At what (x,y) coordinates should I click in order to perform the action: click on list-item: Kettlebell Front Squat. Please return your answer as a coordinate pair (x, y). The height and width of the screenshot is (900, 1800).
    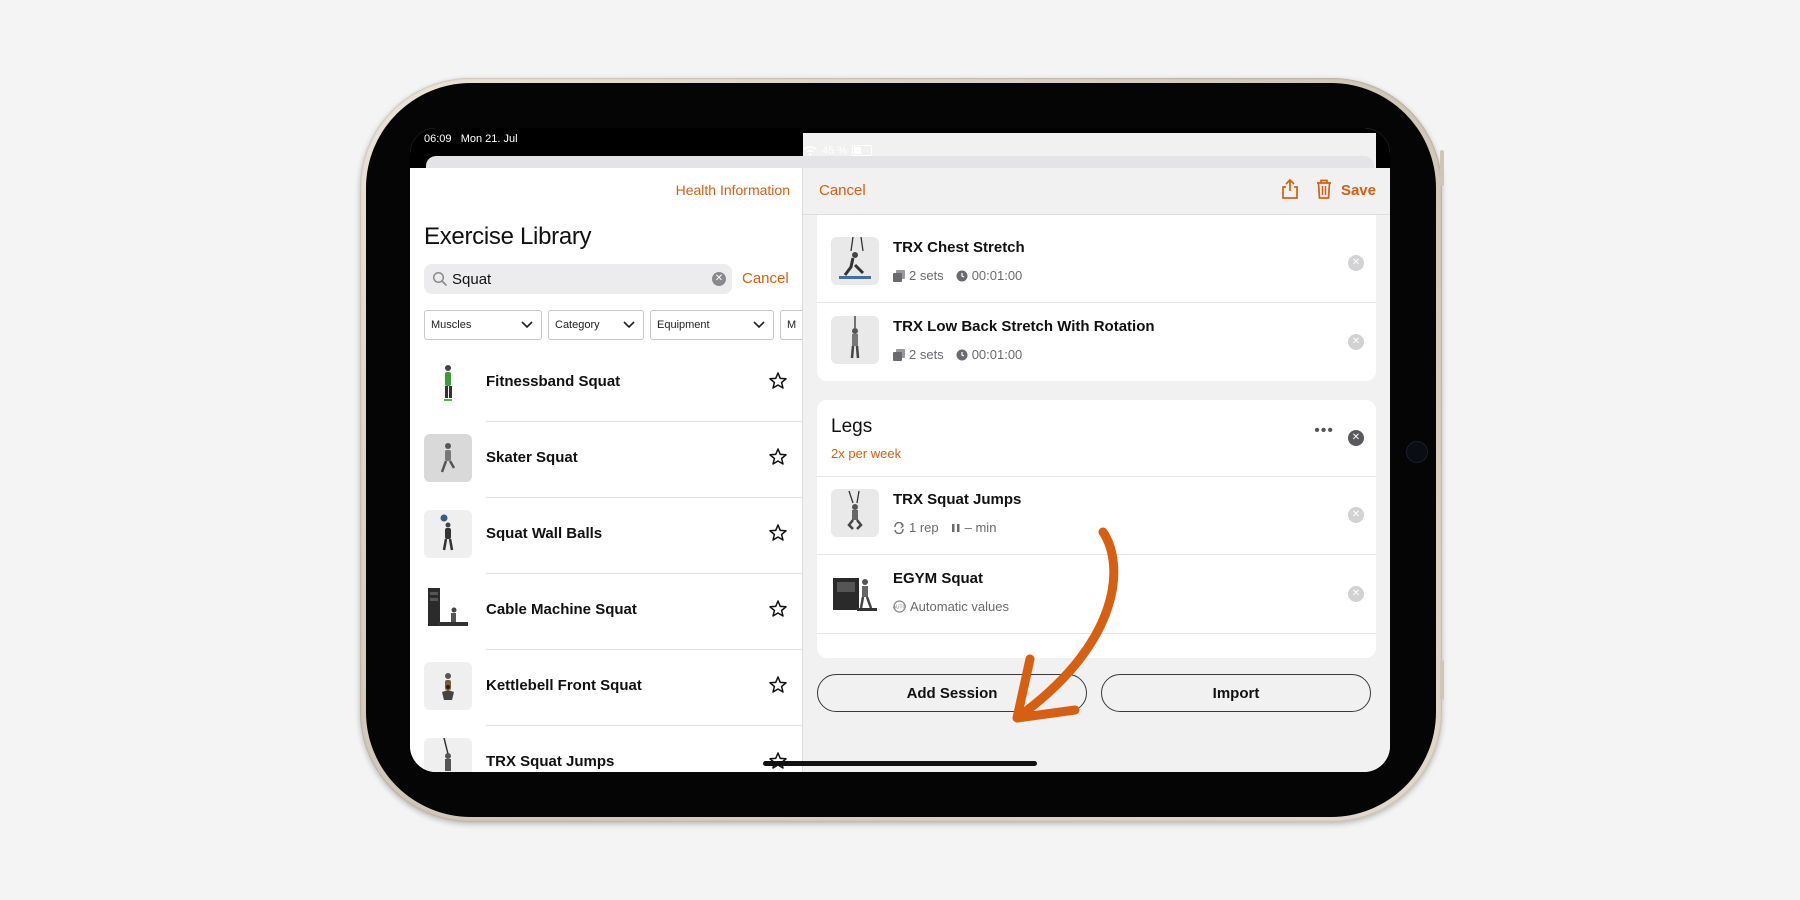
    Looking at the image, I should click on (606, 688).